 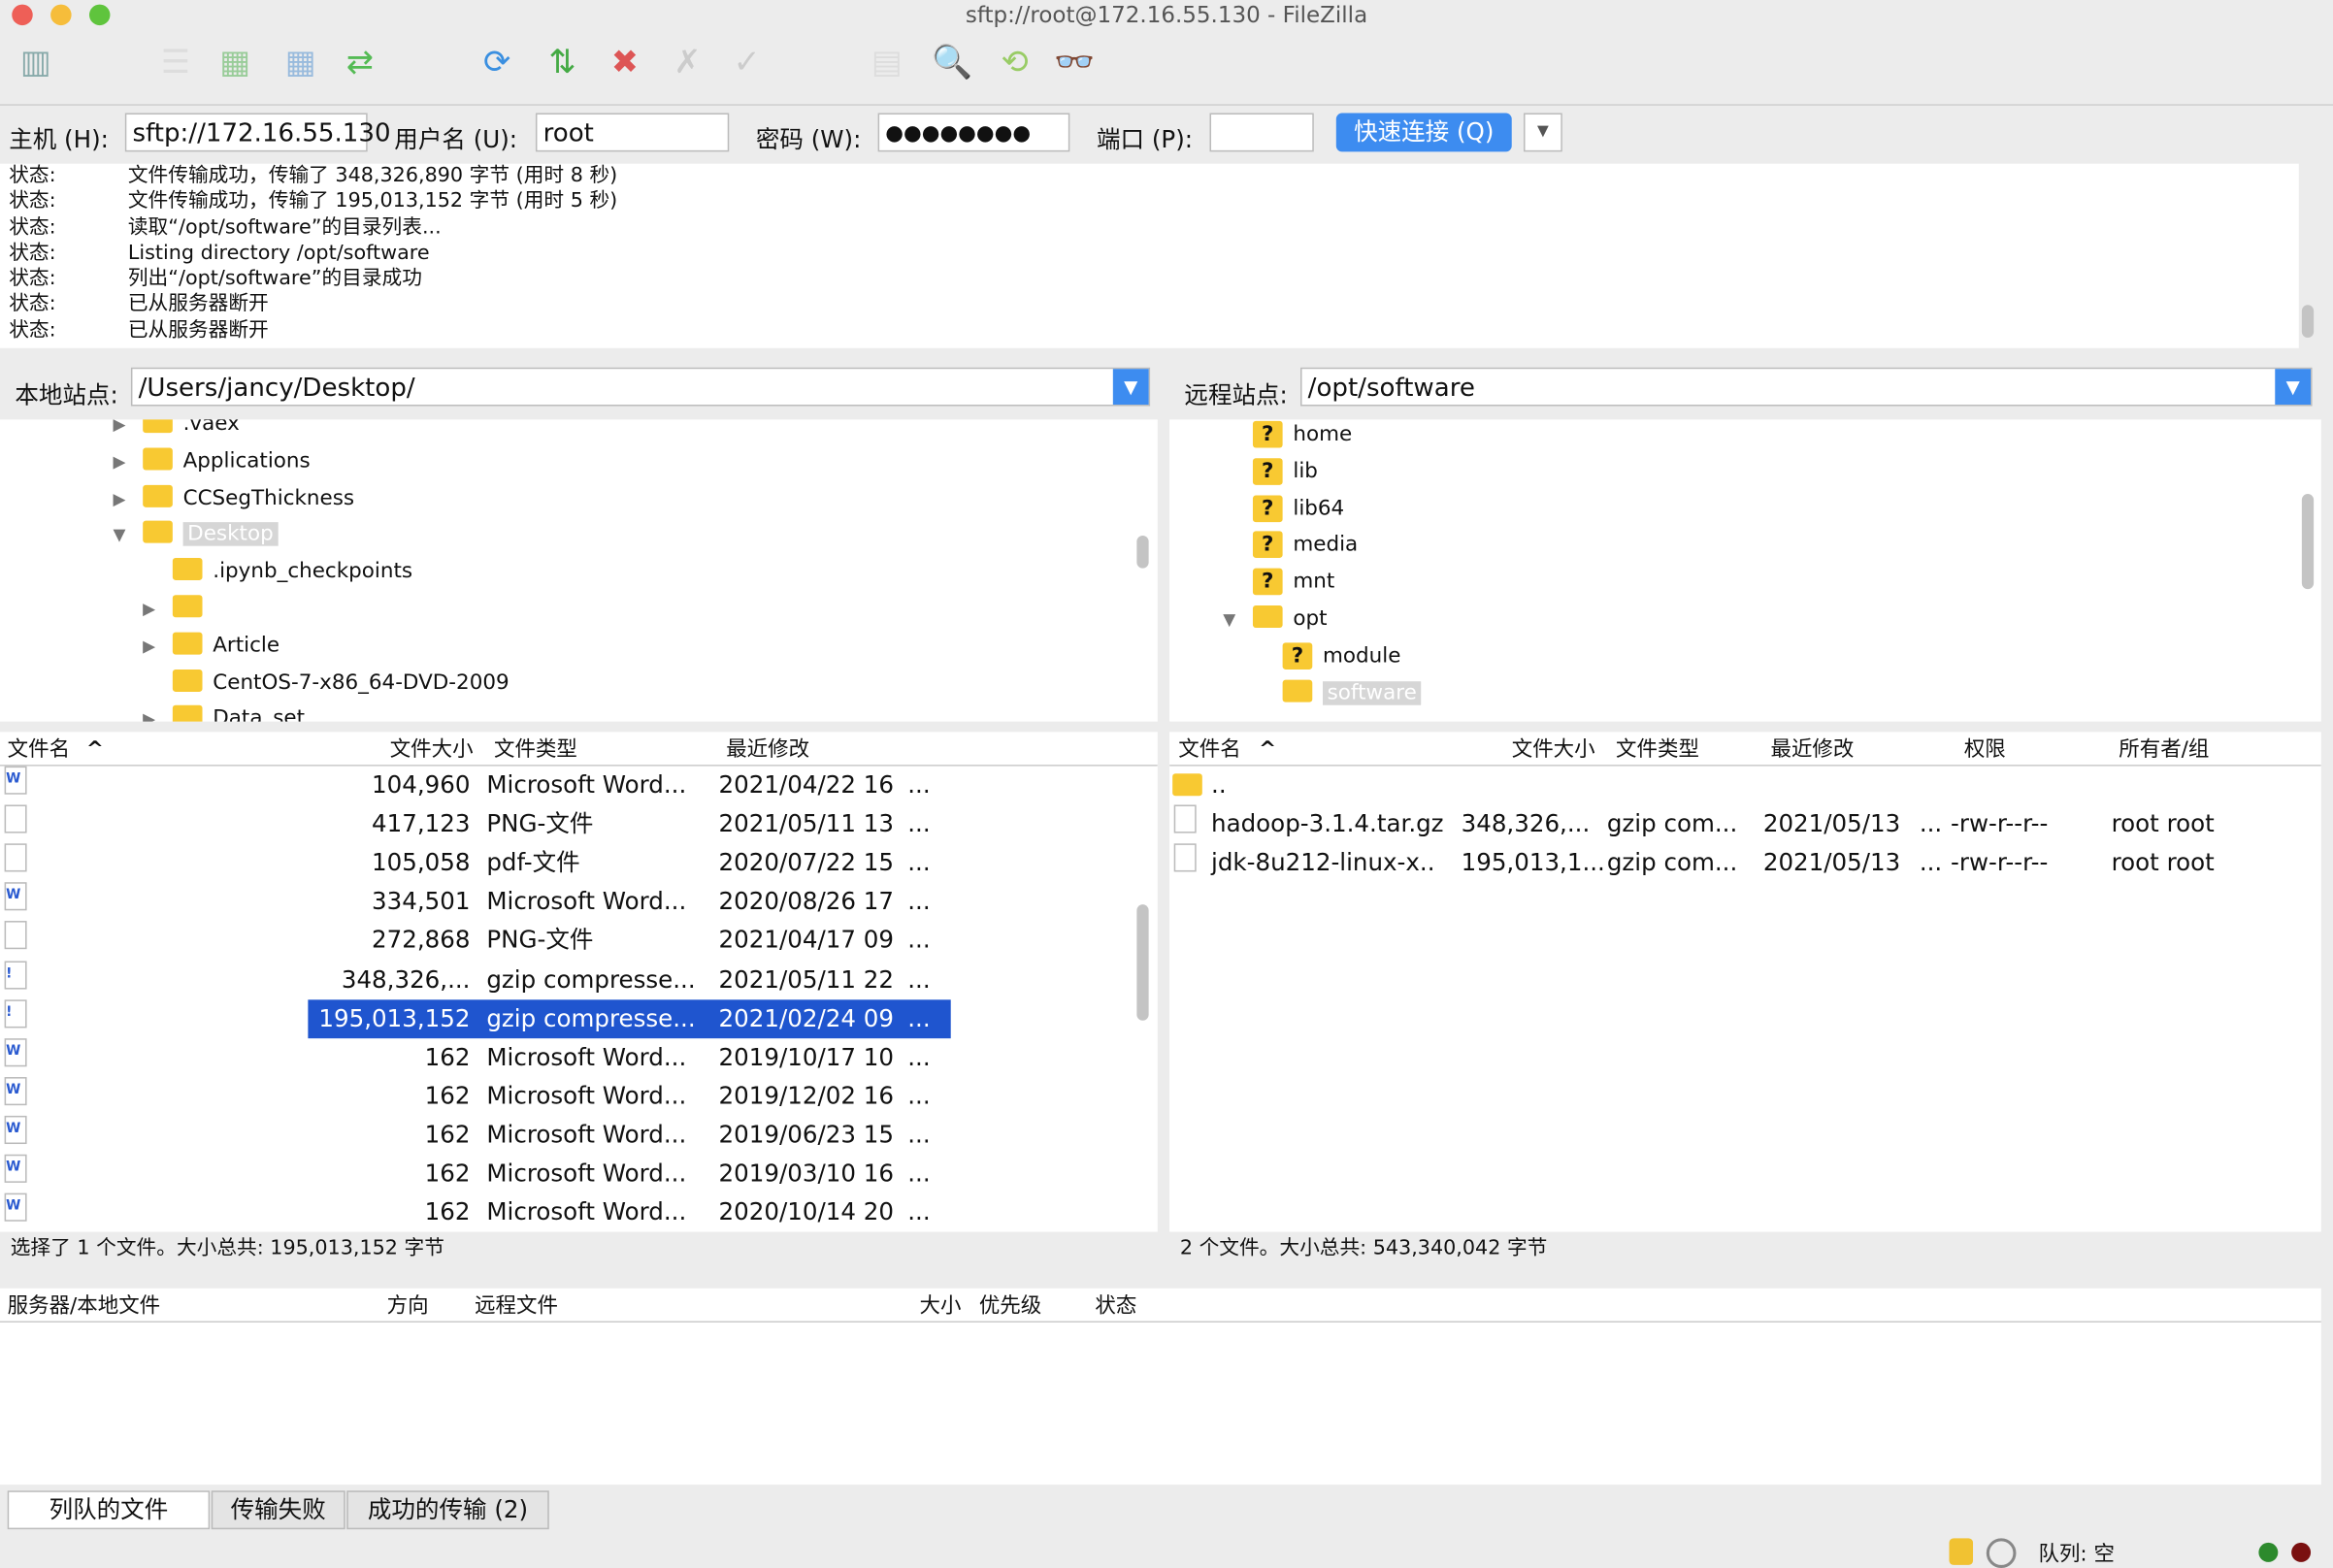 I want to click on table-row: .., so click(x=1745, y=786).